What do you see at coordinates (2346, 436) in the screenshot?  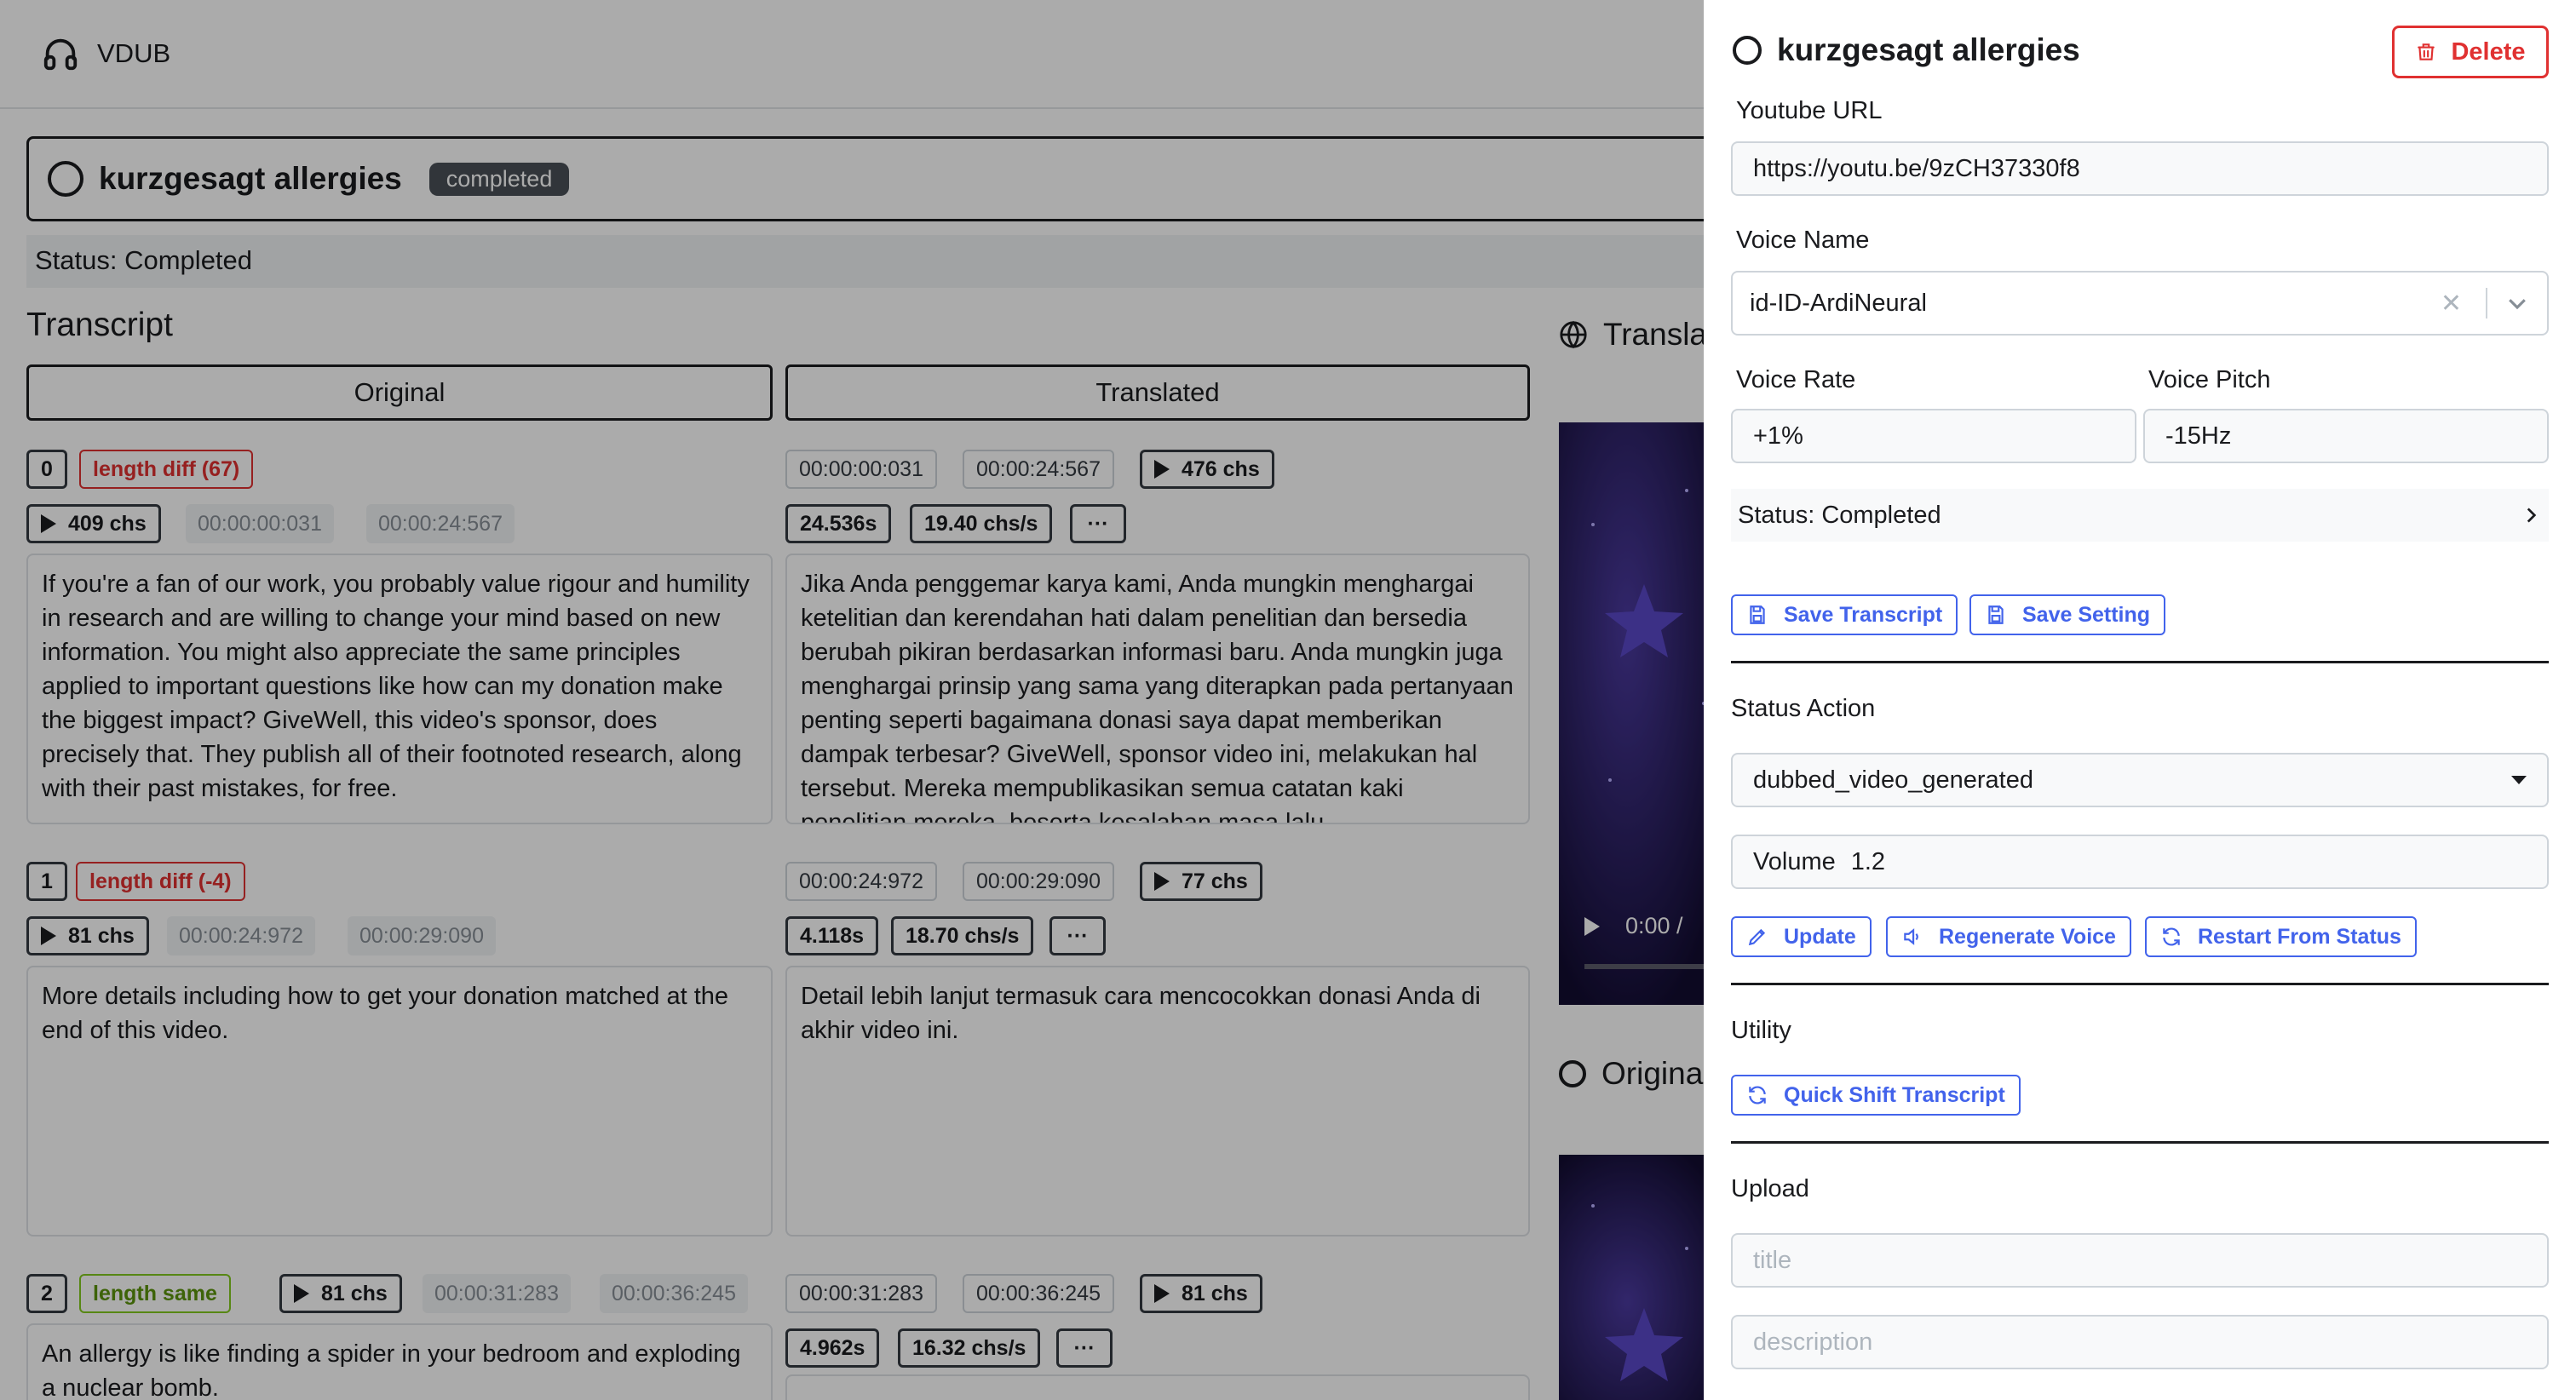 I see `voice-pitch-input: -15Hz` at bounding box center [2346, 436].